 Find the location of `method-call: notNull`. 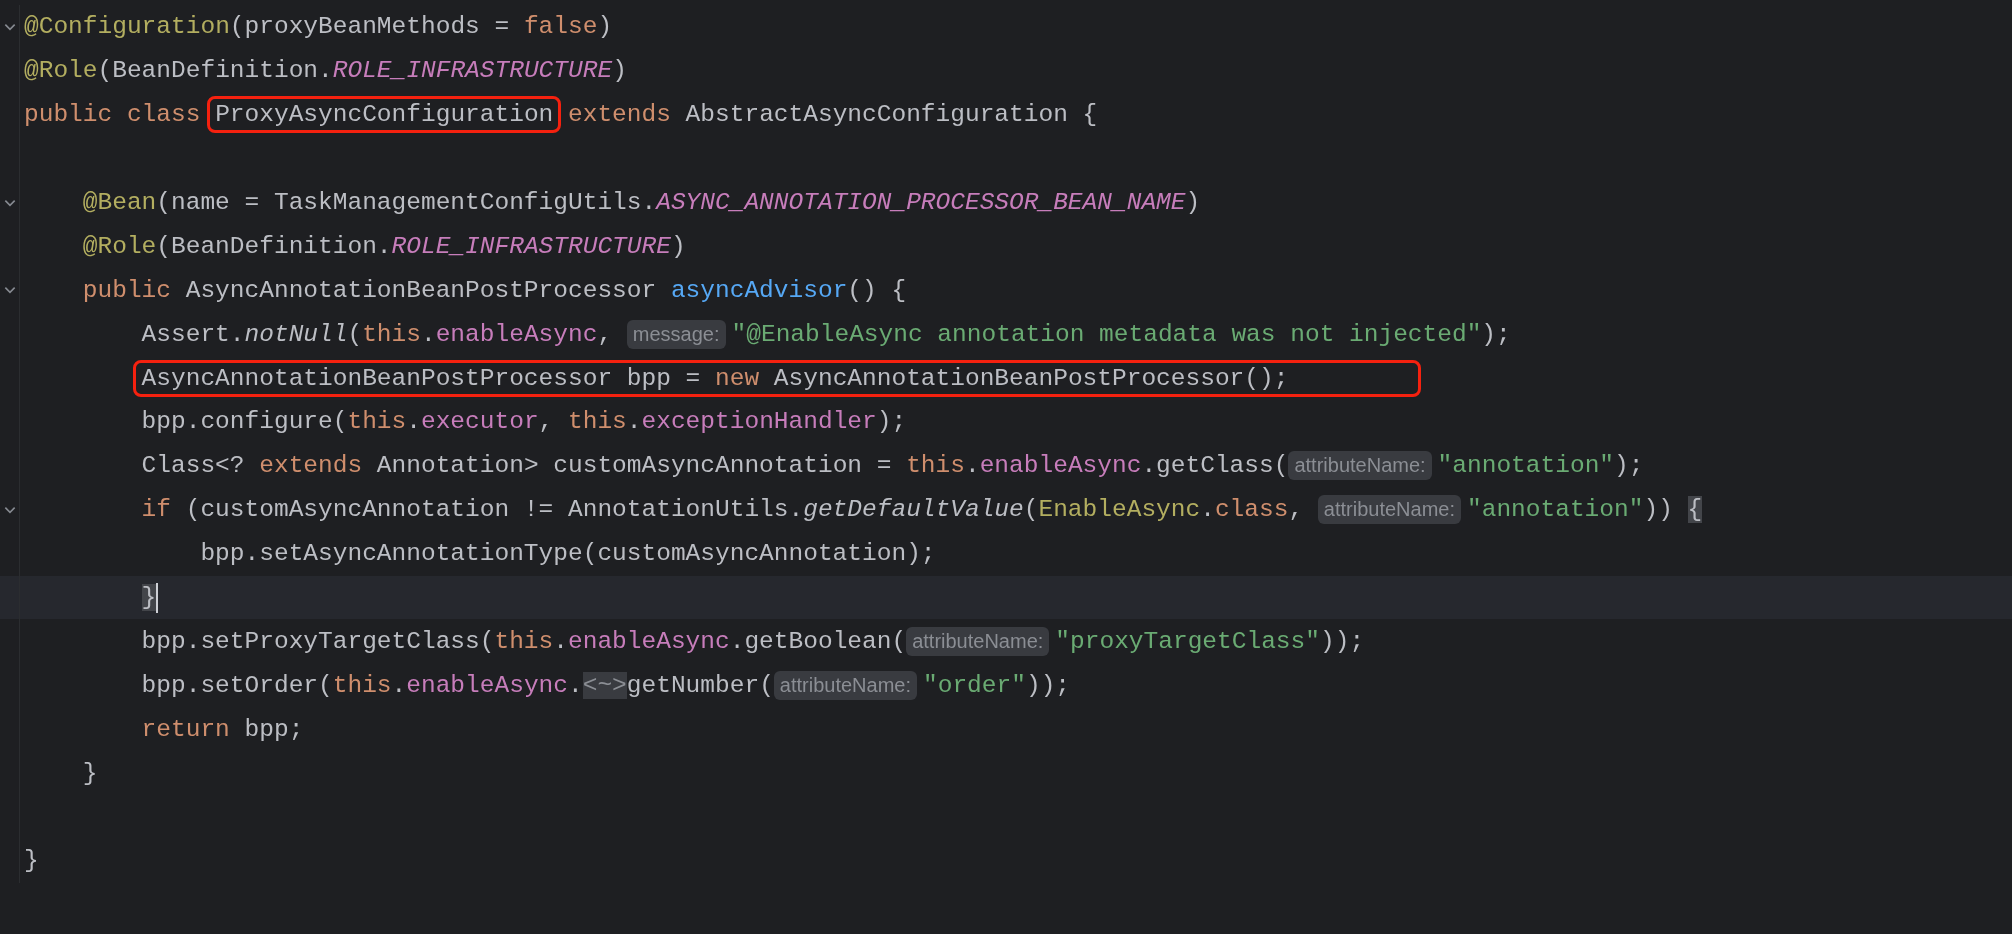

method-call: notNull is located at coordinates (296, 334).